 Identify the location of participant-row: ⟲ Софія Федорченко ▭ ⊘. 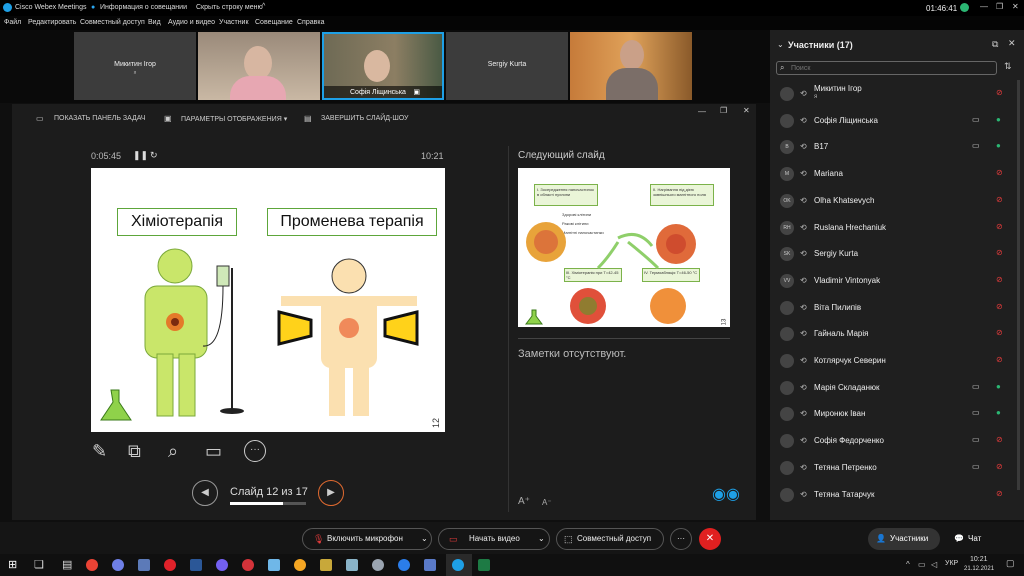
(898, 441).